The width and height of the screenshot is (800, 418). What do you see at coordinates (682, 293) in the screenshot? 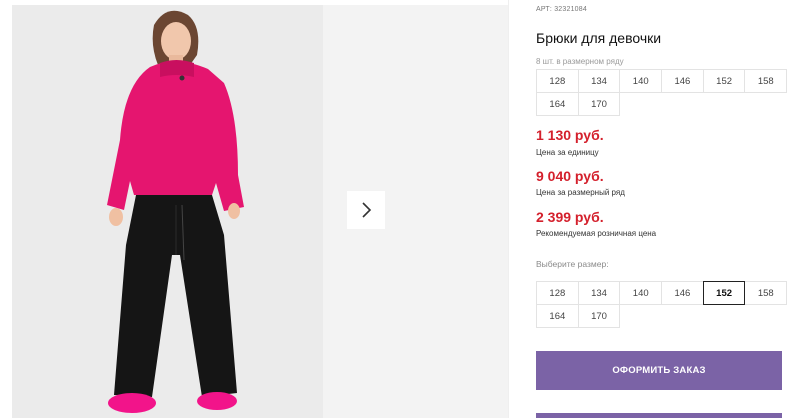
I see `size-option: 146` at bounding box center [682, 293].